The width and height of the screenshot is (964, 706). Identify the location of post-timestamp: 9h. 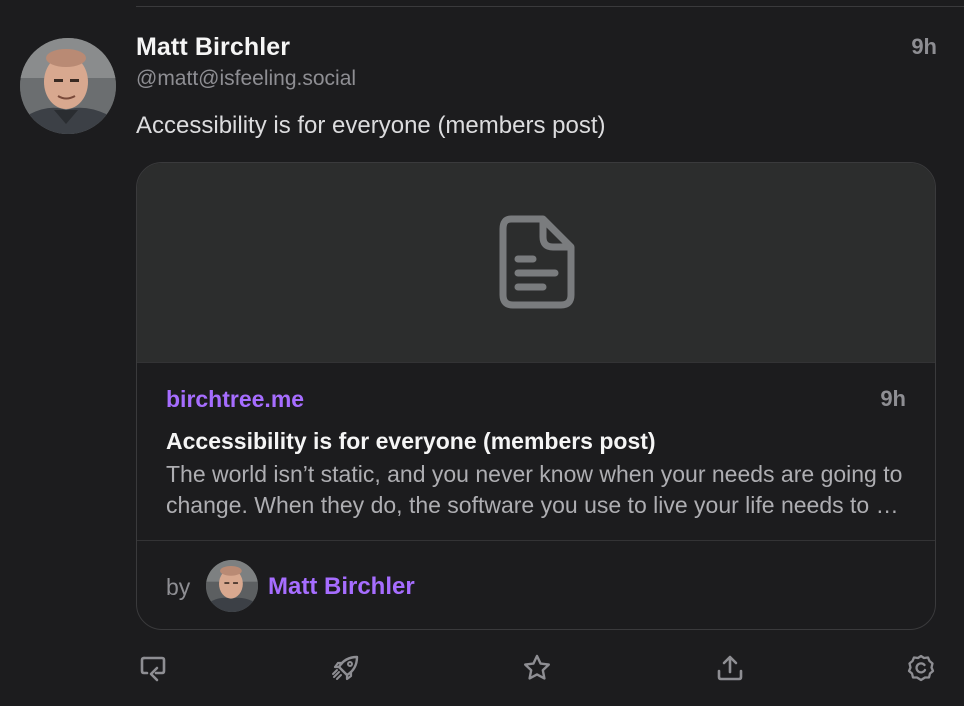
(924, 46).